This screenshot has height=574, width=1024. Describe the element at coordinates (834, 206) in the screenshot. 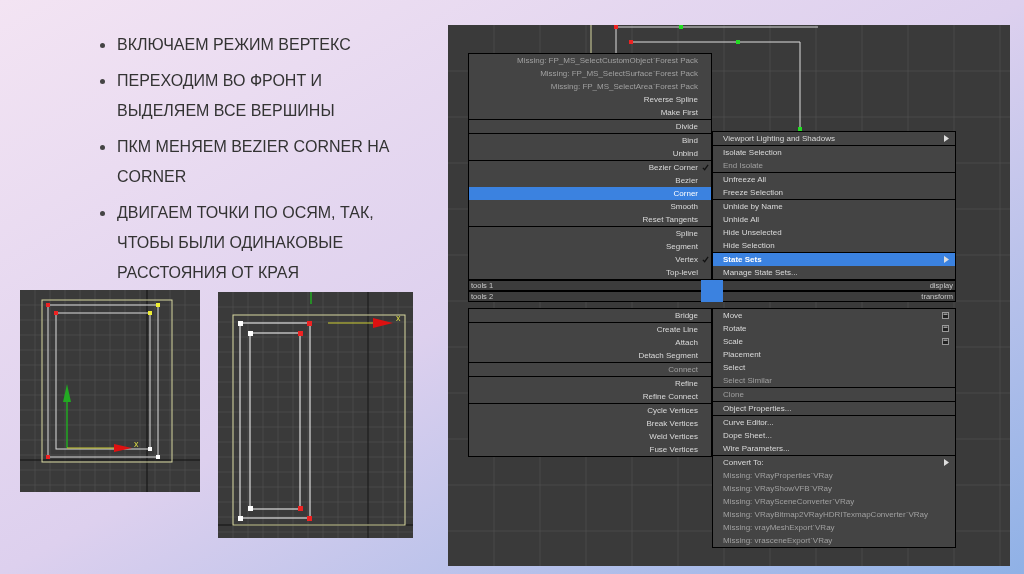

I see `menu-item: Unhide by Name` at that location.